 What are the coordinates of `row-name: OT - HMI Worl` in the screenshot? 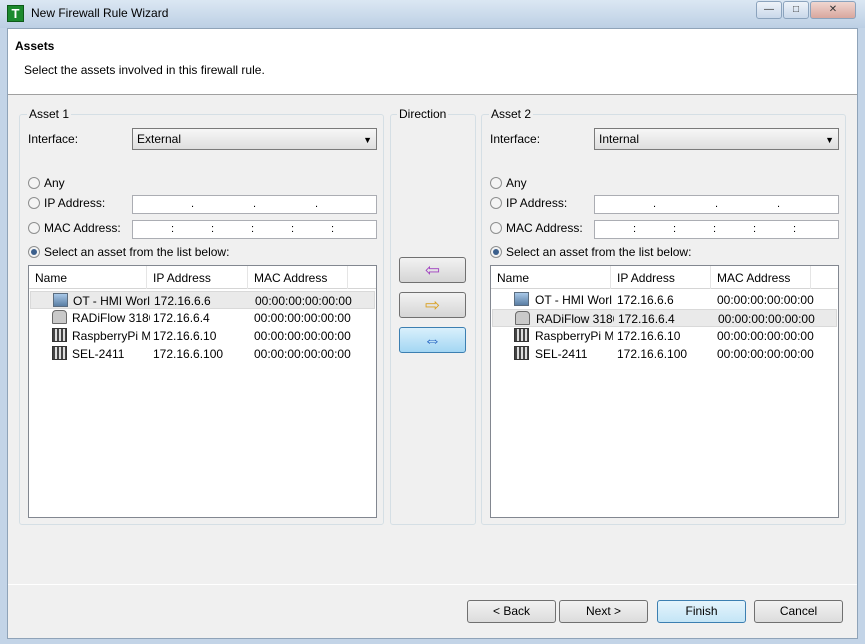 It's located at (111, 301).